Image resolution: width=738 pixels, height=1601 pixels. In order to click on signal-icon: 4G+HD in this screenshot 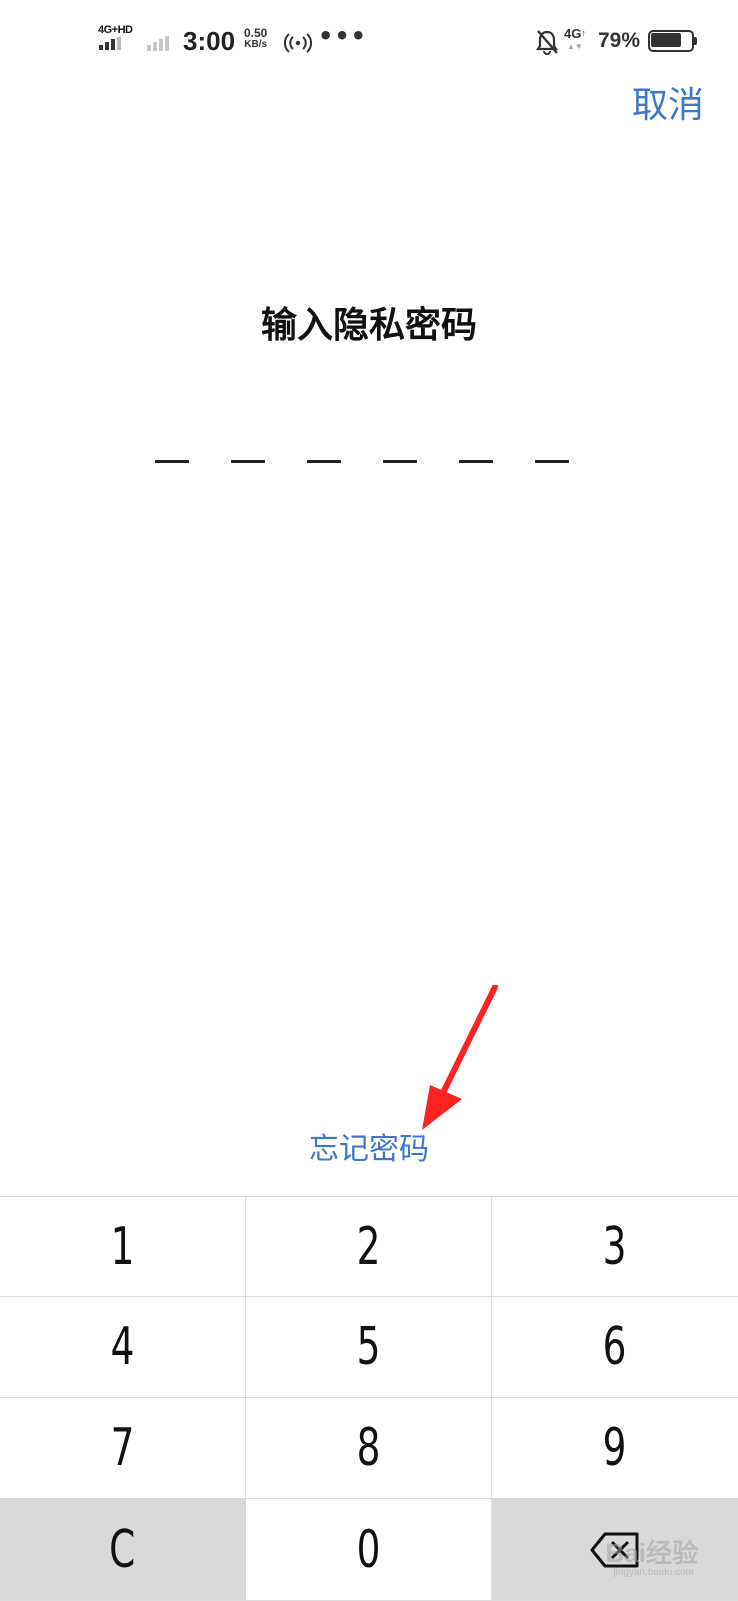, I will do `click(115, 39)`.